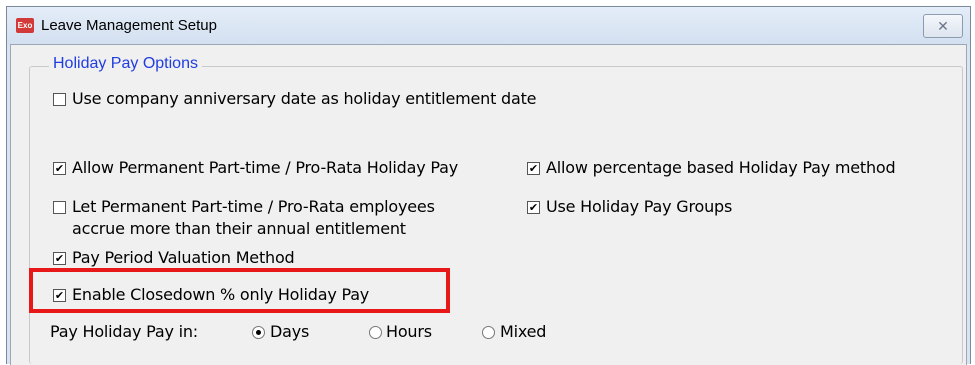  What do you see at coordinates (533, 168) in the screenshot?
I see `allow-percentage-checkbox: ✔` at bounding box center [533, 168].